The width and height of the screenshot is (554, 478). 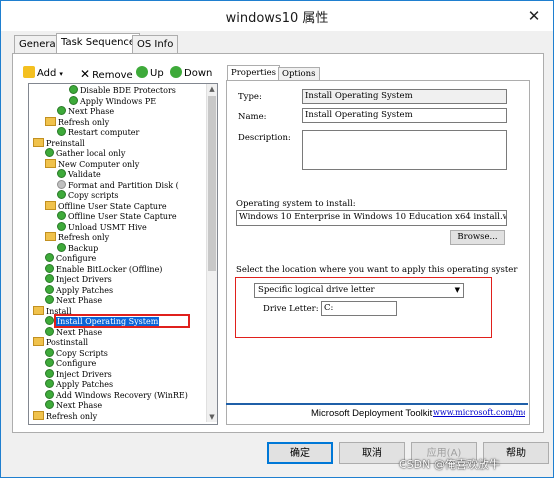 I want to click on scroll-up-icon: ▲, so click(x=212, y=89).